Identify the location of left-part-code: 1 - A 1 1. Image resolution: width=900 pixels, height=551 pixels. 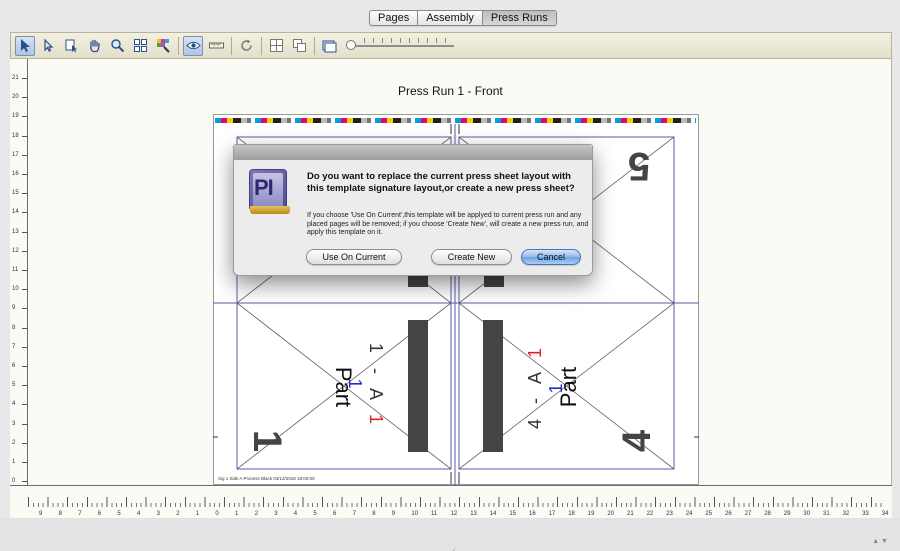
(365, 386).